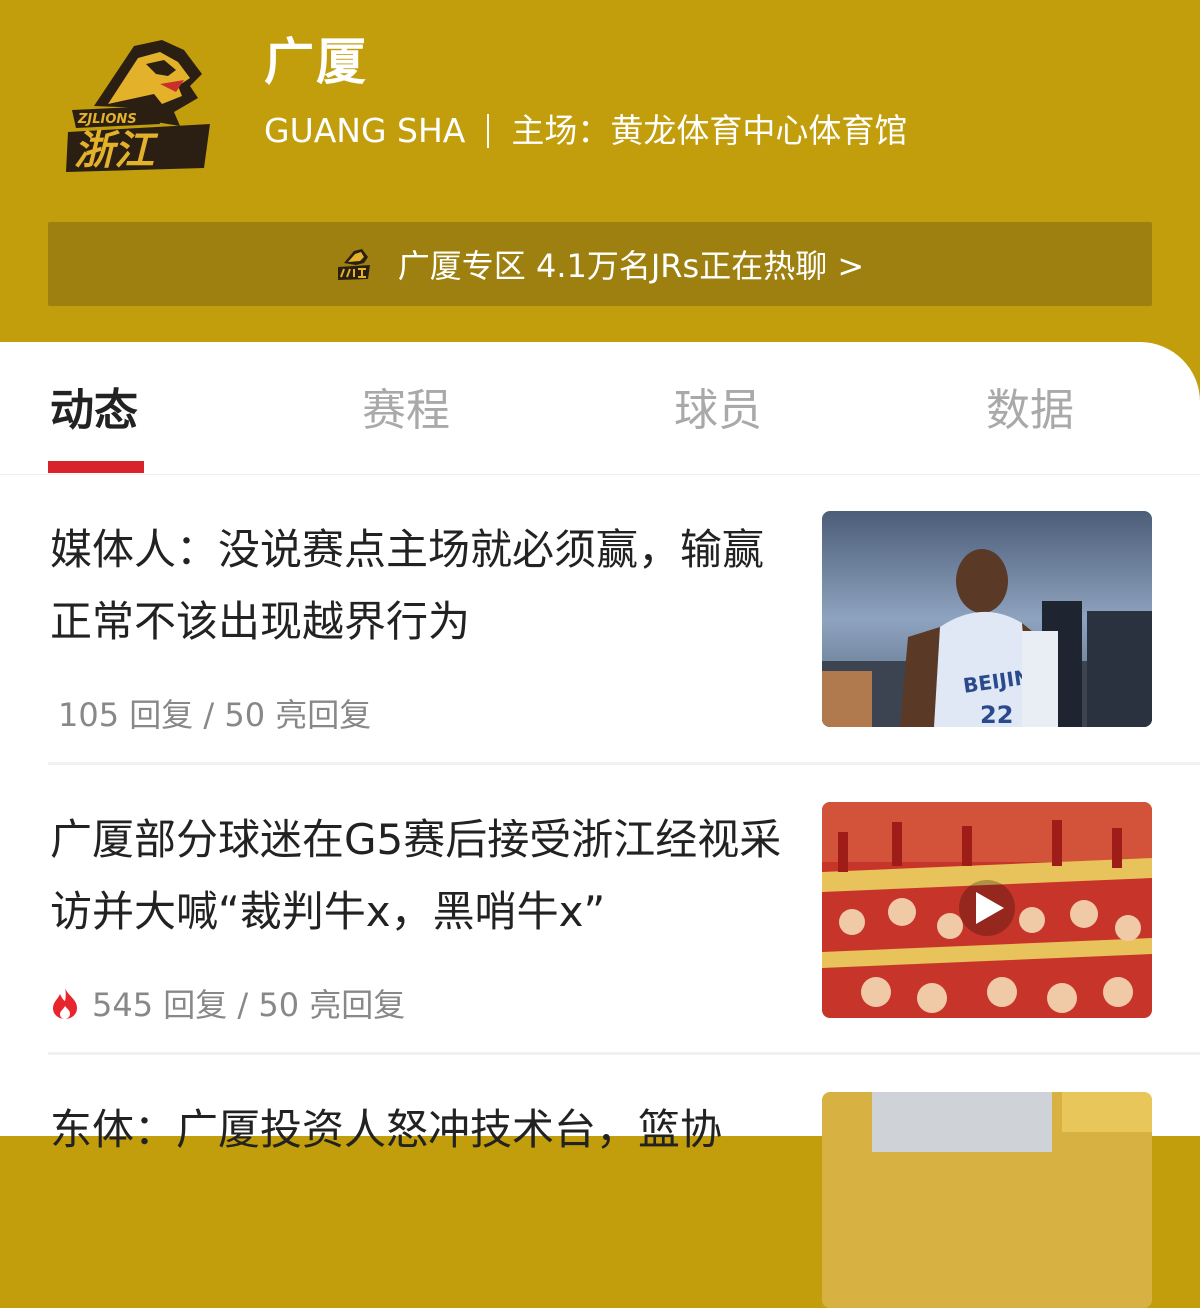 The image size is (1200, 1308). What do you see at coordinates (116, 151) in the screenshot?
I see `logo-text: 浙江` at bounding box center [116, 151].